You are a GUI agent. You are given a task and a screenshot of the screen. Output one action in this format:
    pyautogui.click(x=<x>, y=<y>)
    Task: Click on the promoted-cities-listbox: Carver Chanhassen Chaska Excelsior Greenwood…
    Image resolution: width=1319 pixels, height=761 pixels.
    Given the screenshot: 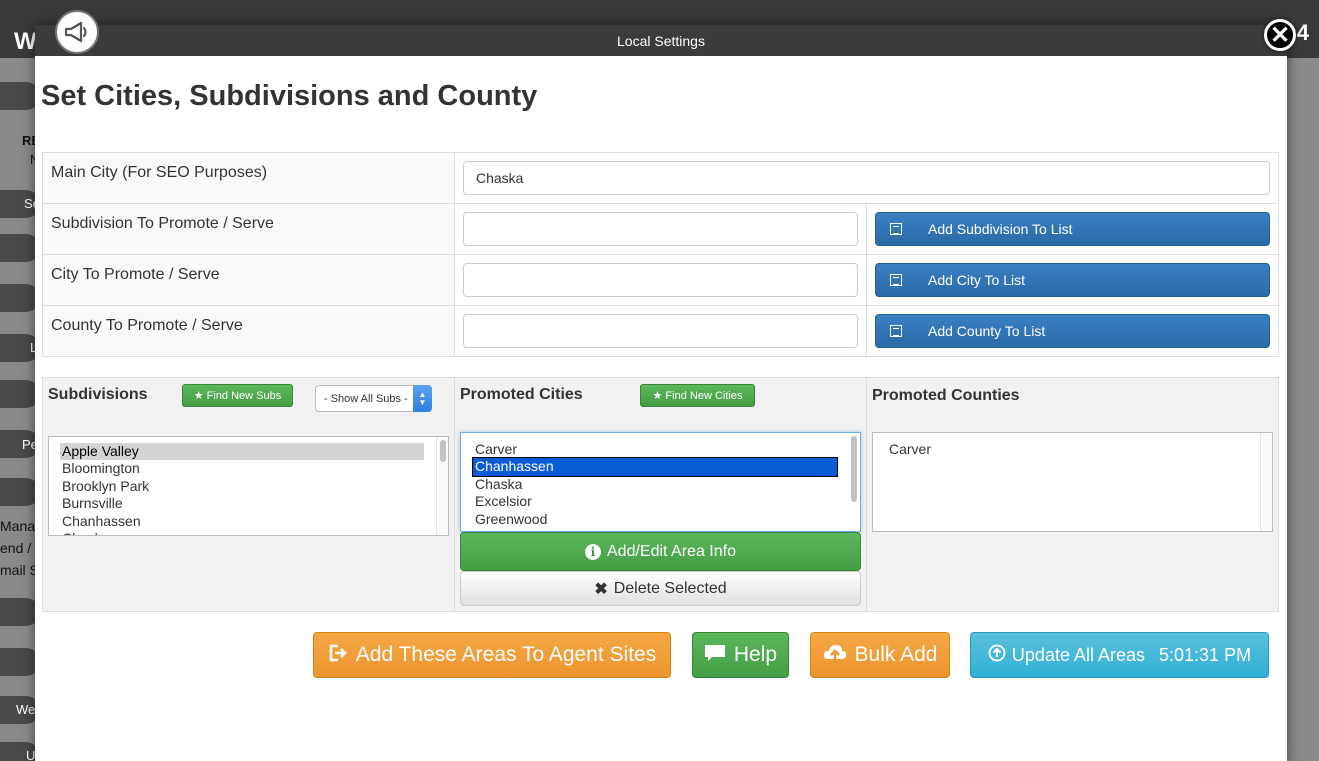 What is the action you would take?
    pyautogui.click(x=660, y=482)
    